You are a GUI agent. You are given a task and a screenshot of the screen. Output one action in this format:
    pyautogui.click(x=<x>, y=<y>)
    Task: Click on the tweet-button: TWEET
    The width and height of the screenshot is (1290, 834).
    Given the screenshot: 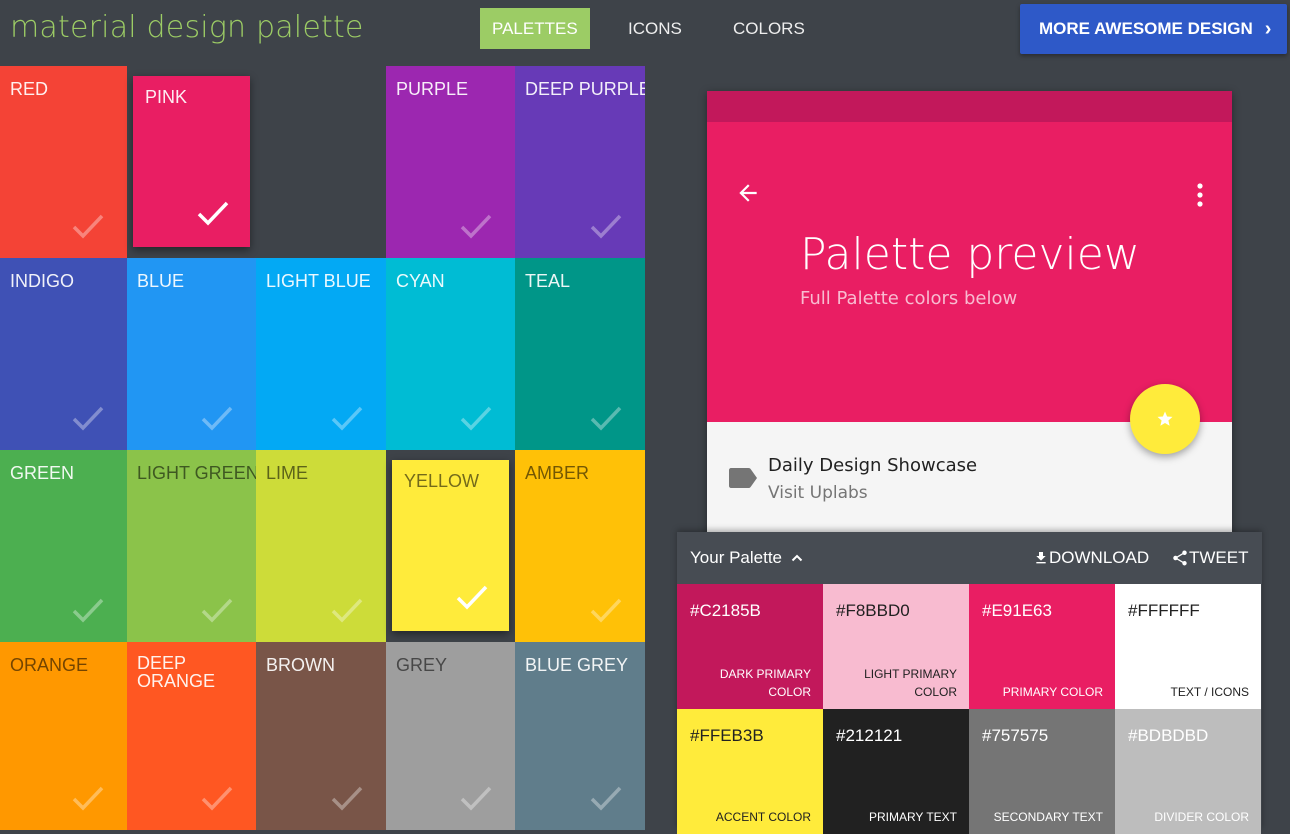 What is the action you would take?
    pyautogui.click(x=1210, y=558)
    